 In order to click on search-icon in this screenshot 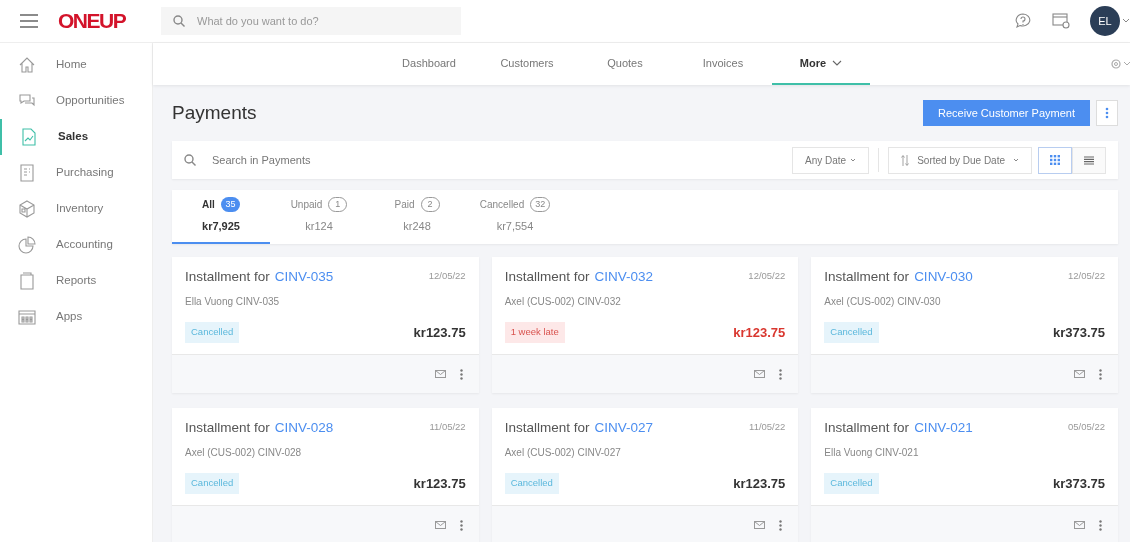, I will do `click(190, 160)`.